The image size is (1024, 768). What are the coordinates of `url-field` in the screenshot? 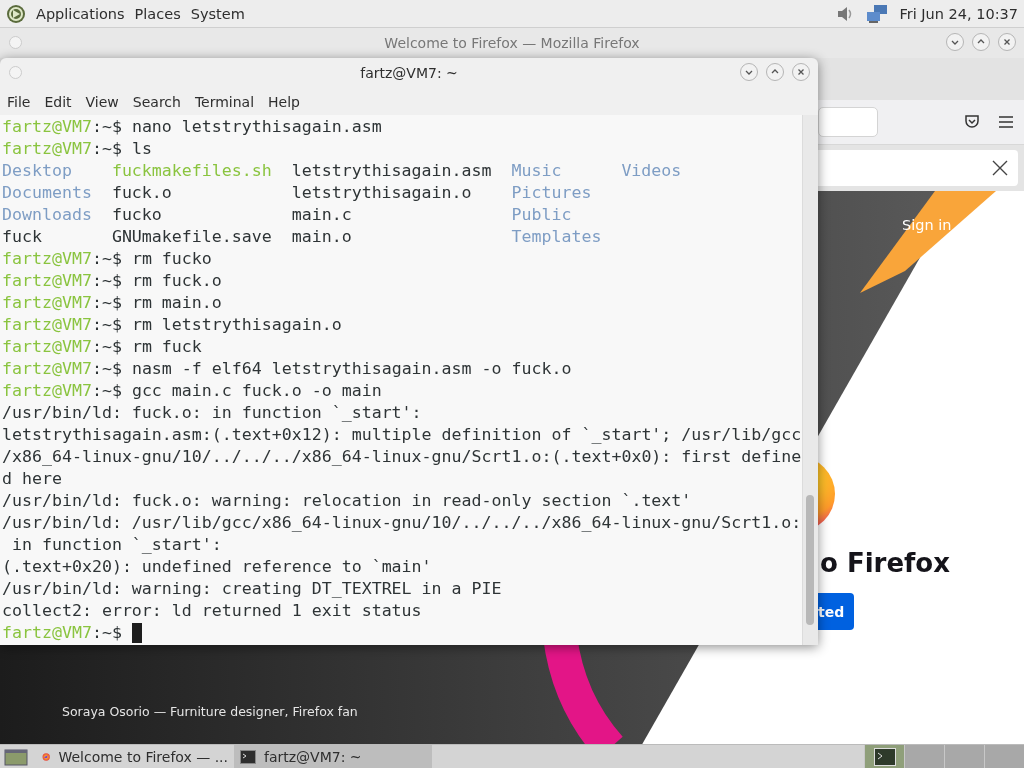 It's located at (848, 122).